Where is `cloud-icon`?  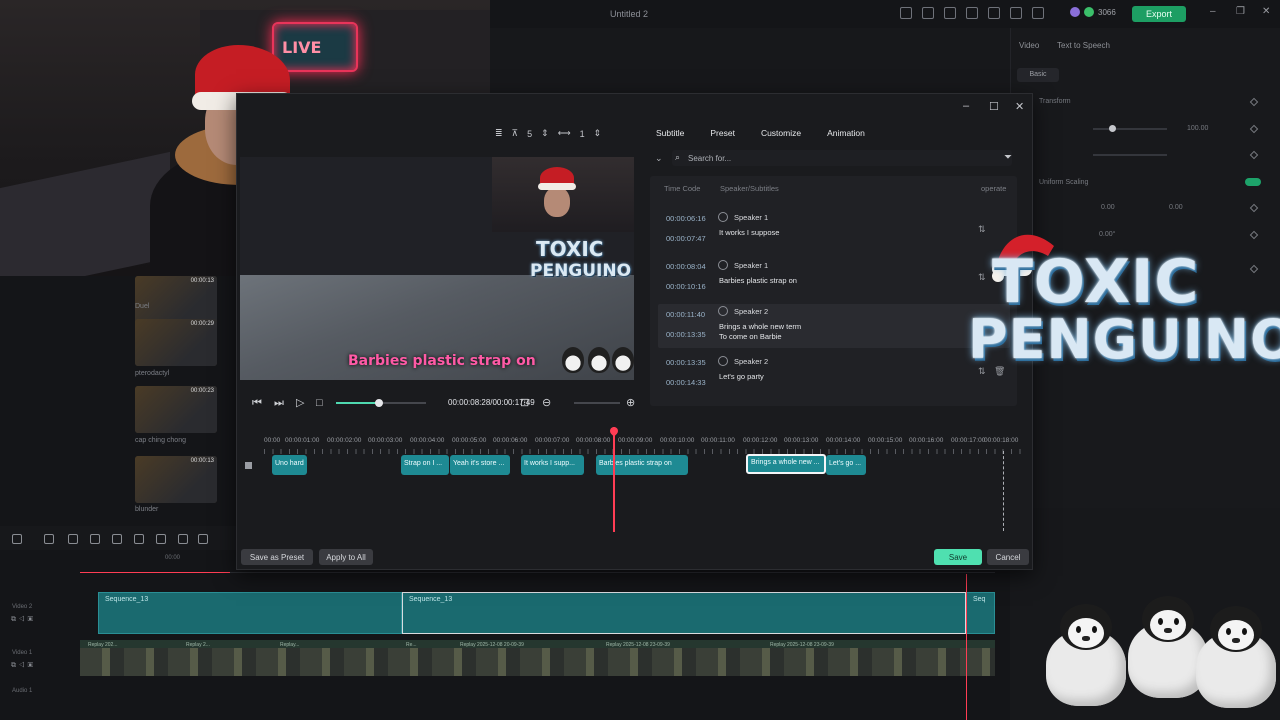 cloud-icon is located at coordinates (994, 13).